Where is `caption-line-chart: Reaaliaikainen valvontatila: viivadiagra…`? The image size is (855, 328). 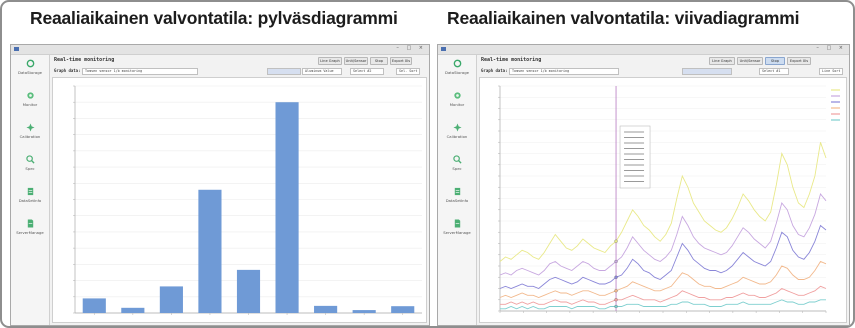
caption-line-chart: Reaaliaikainen valvontatila: viivadiagra… is located at coordinates (623, 18).